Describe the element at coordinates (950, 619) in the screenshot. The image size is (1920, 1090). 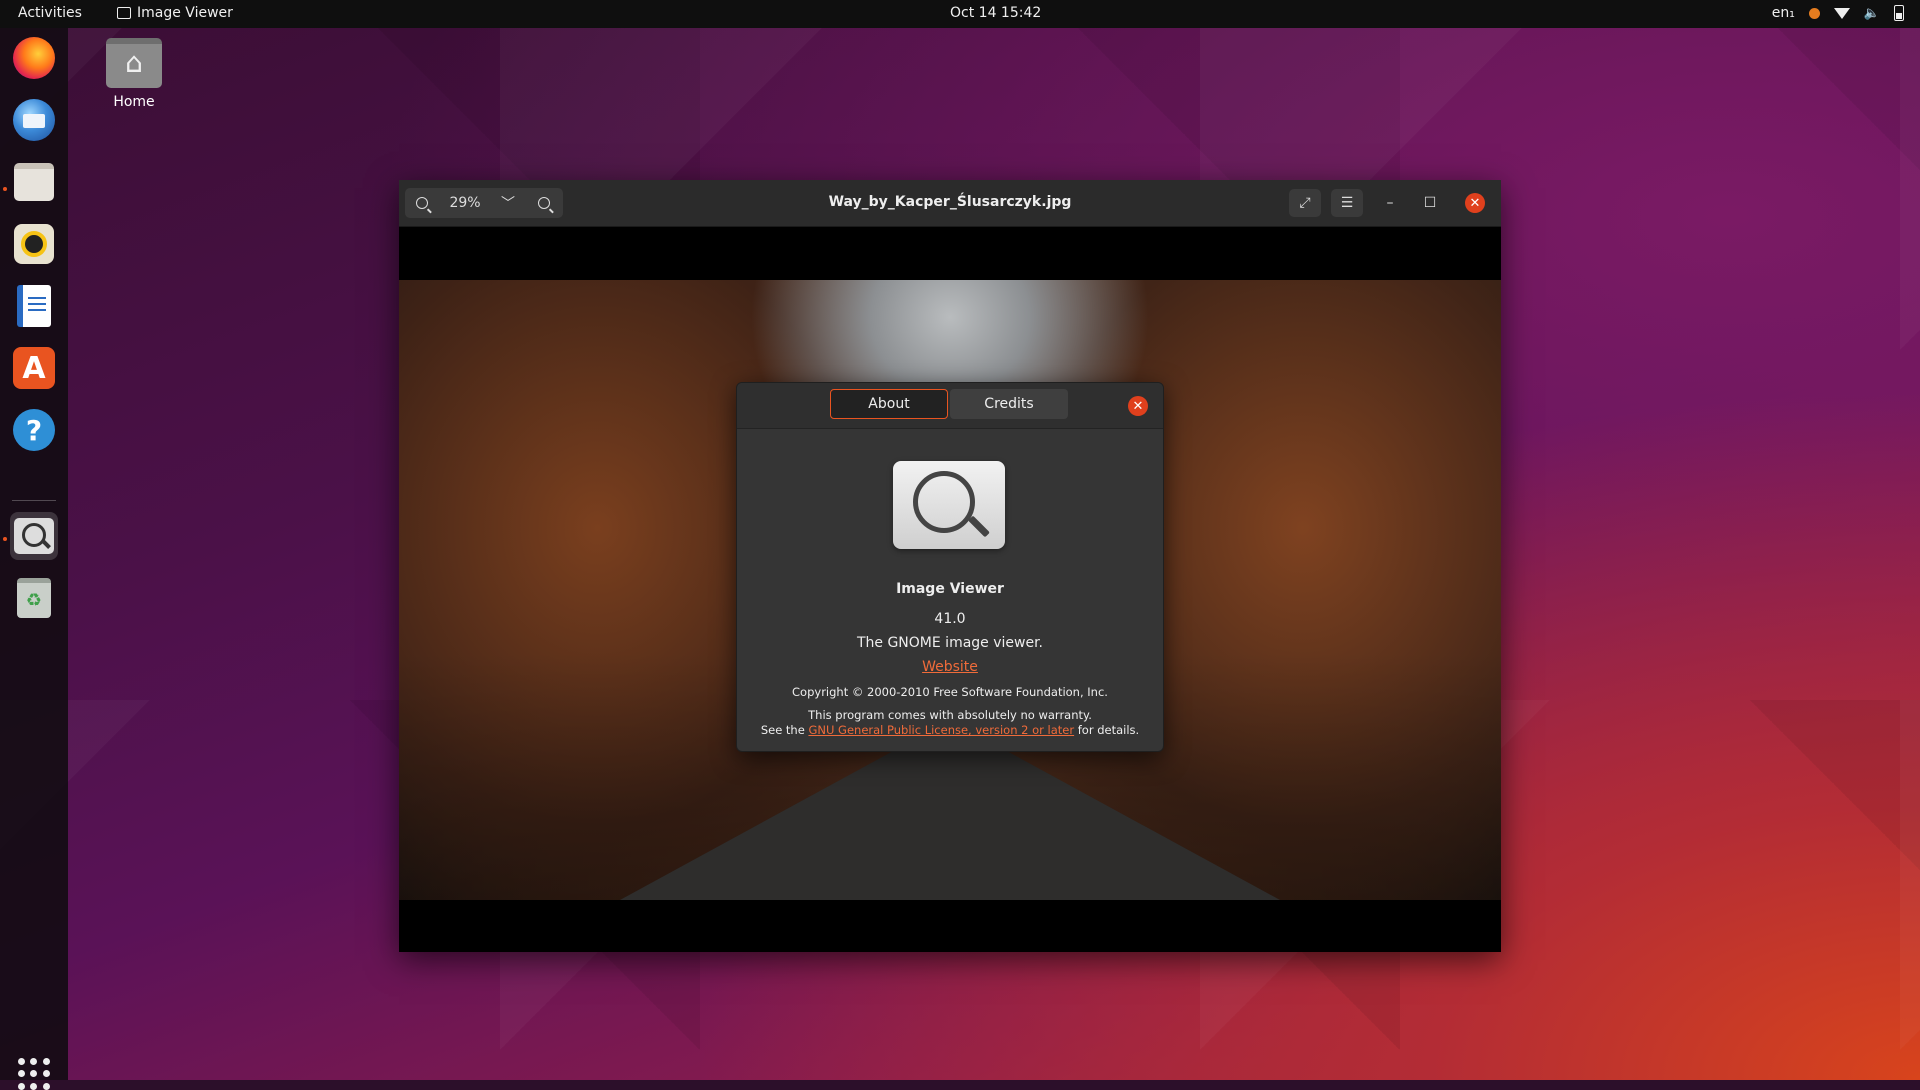
I see `about-version: 41.0` at that location.